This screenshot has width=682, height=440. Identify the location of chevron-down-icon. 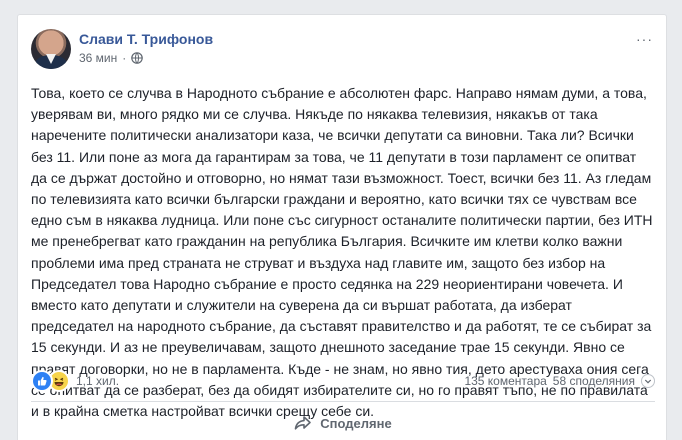
(648, 381).